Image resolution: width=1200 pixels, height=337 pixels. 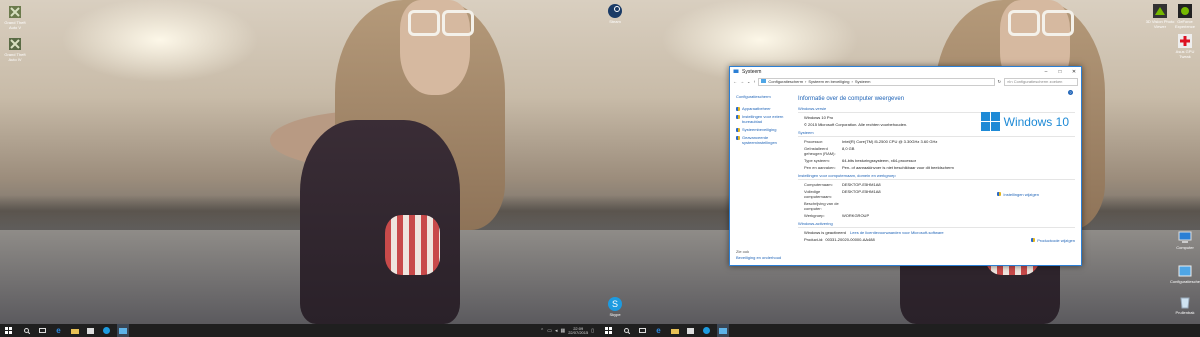 I want to click on computer-name-label: Computernaam:, so click(x=818, y=184).